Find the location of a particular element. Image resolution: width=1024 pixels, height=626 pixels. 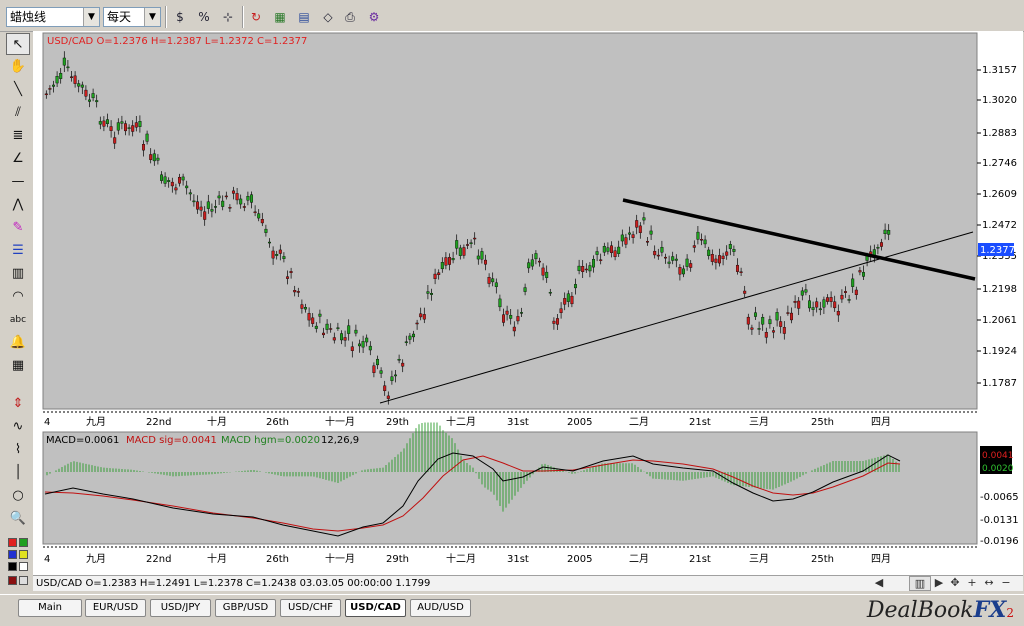

period-select: 每天 ▼ is located at coordinates (132, 17).